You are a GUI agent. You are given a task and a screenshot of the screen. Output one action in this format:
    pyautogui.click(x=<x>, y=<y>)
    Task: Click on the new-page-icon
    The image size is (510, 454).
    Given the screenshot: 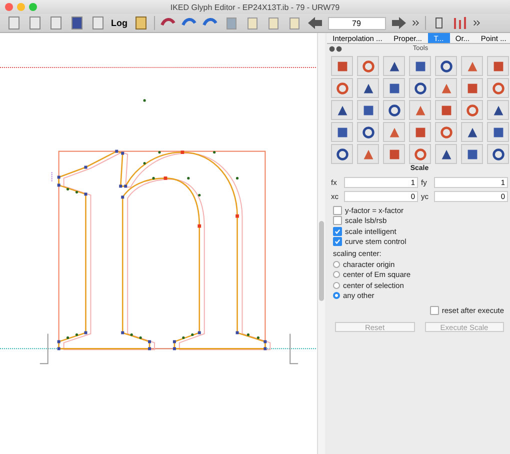 What is the action you would take?
    pyautogui.click(x=14, y=23)
    